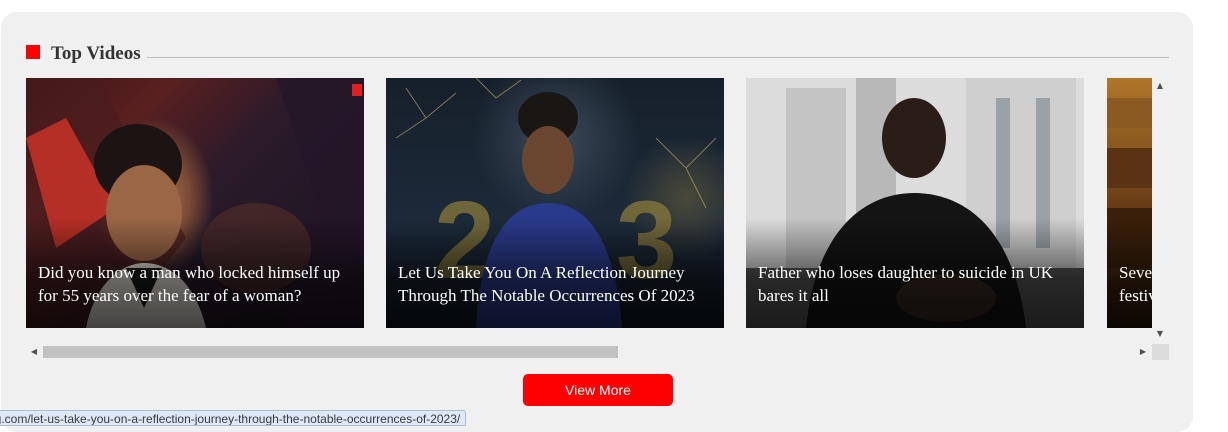 This screenshot has width=1228, height=432. What do you see at coordinates (1129, 203) in the screenshot?
I see `video-card: Seve festiv` at bounding box center [1129, 203].